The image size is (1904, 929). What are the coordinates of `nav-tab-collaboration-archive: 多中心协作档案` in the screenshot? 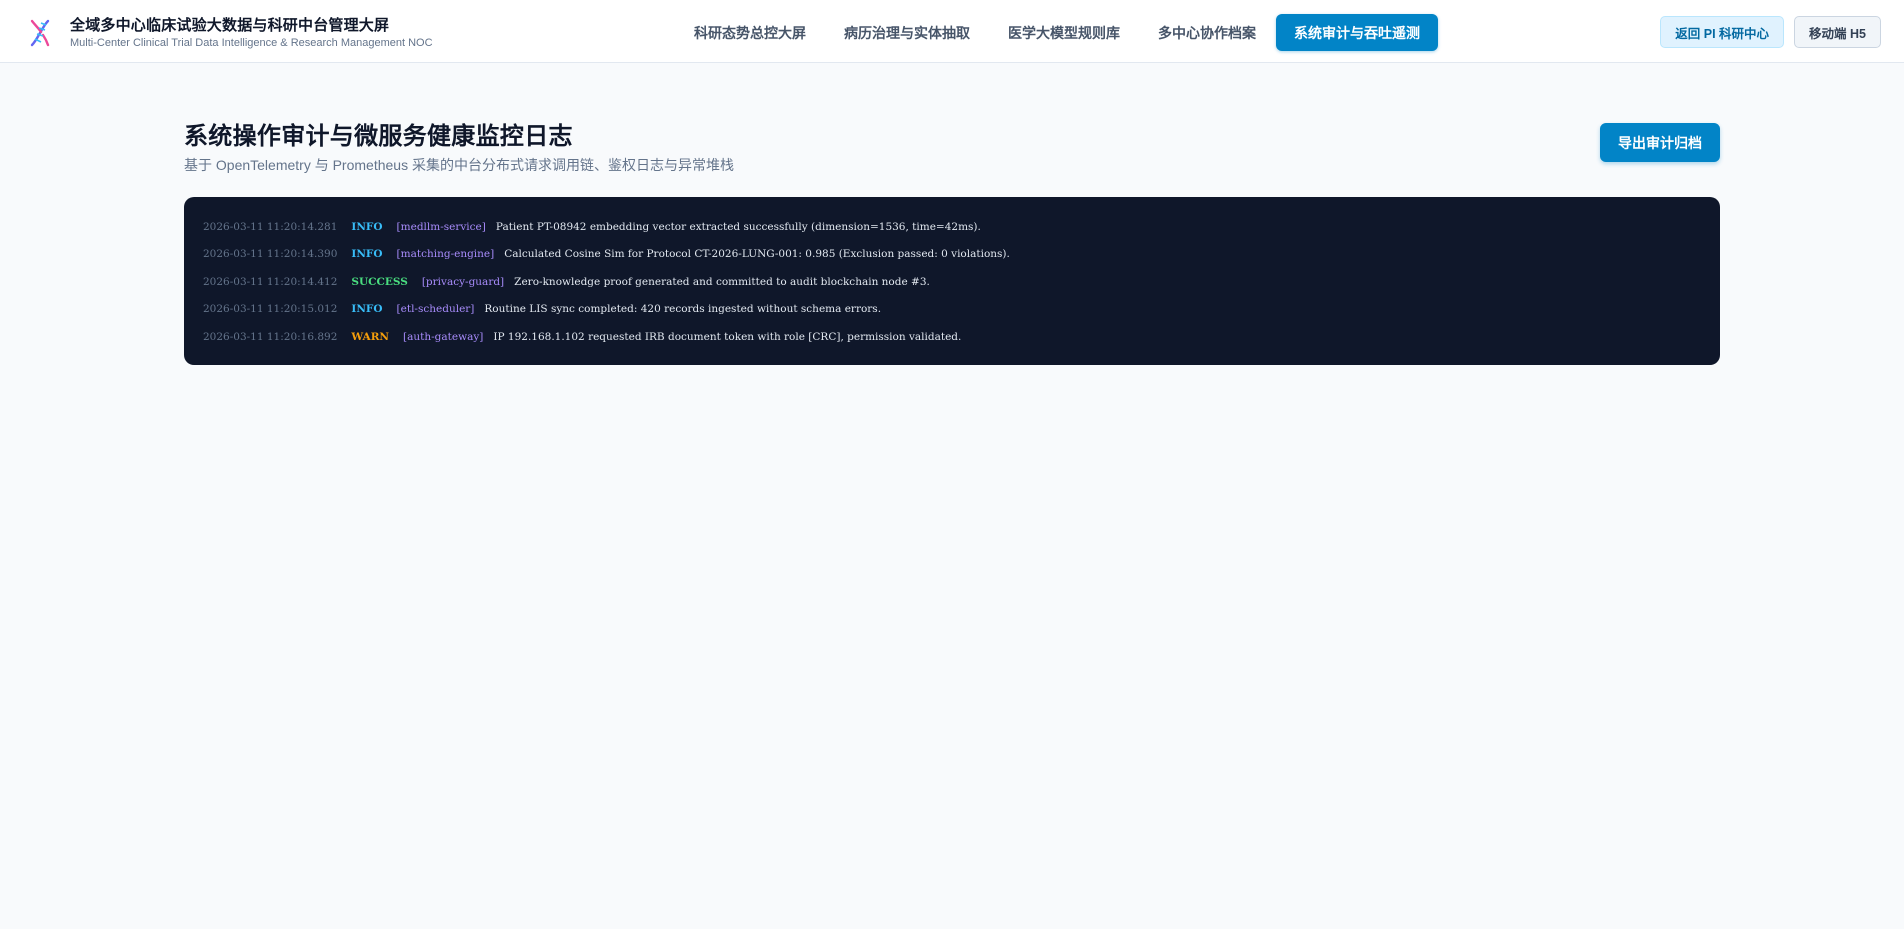 It's located at (1207, 32).